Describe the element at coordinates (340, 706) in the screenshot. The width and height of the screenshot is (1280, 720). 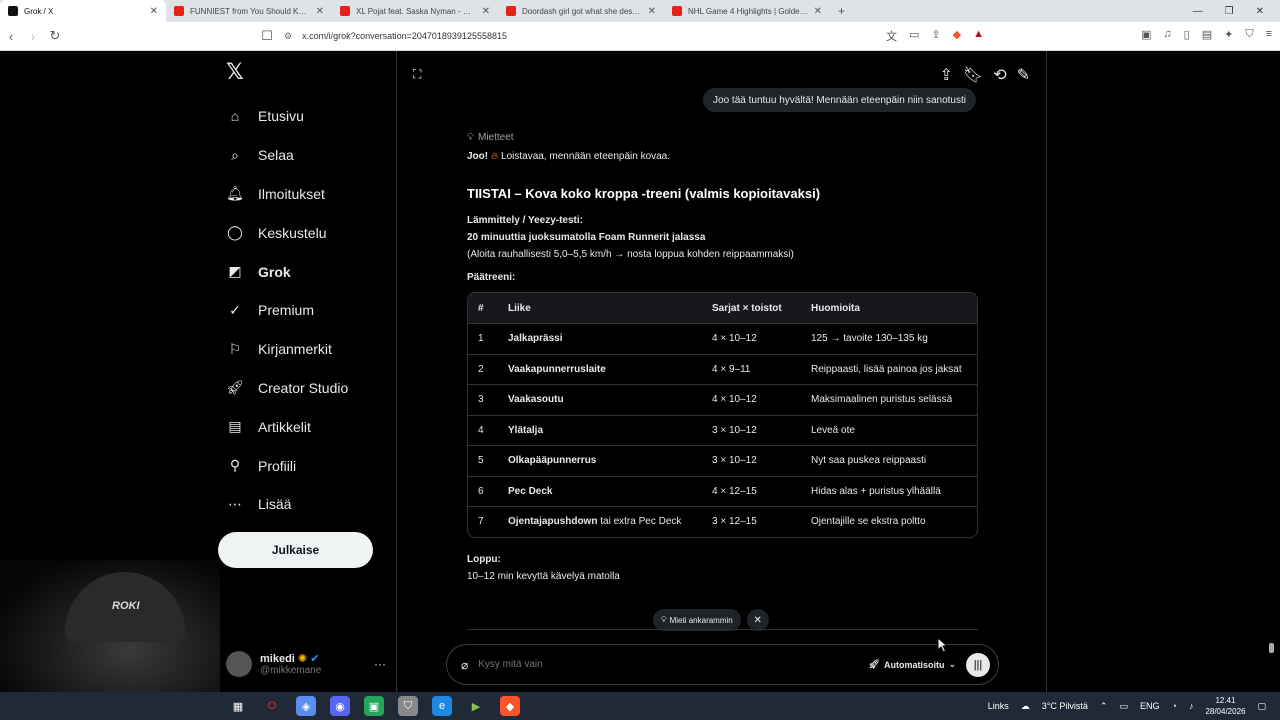
I see `discord-icon: ◉` at that location.